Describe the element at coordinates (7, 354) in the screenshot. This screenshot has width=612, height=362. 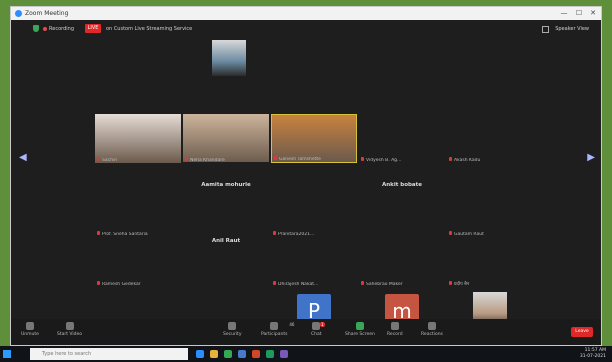
I see `windows-start-icon` at that location.